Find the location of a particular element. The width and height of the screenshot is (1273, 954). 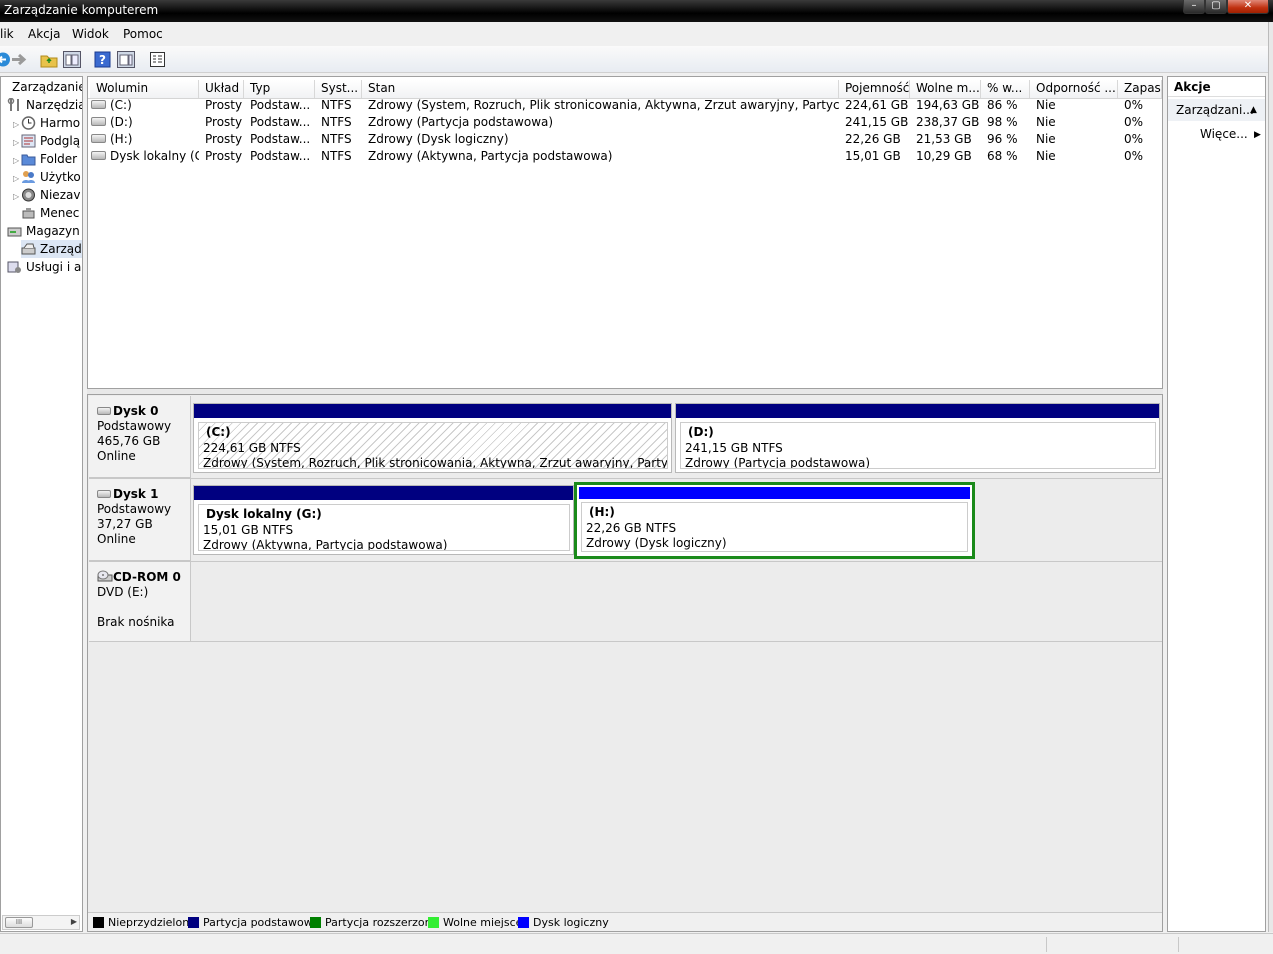

menu-bar: lik Akcja Widok Pomoc is located at coordinates (636, 34).